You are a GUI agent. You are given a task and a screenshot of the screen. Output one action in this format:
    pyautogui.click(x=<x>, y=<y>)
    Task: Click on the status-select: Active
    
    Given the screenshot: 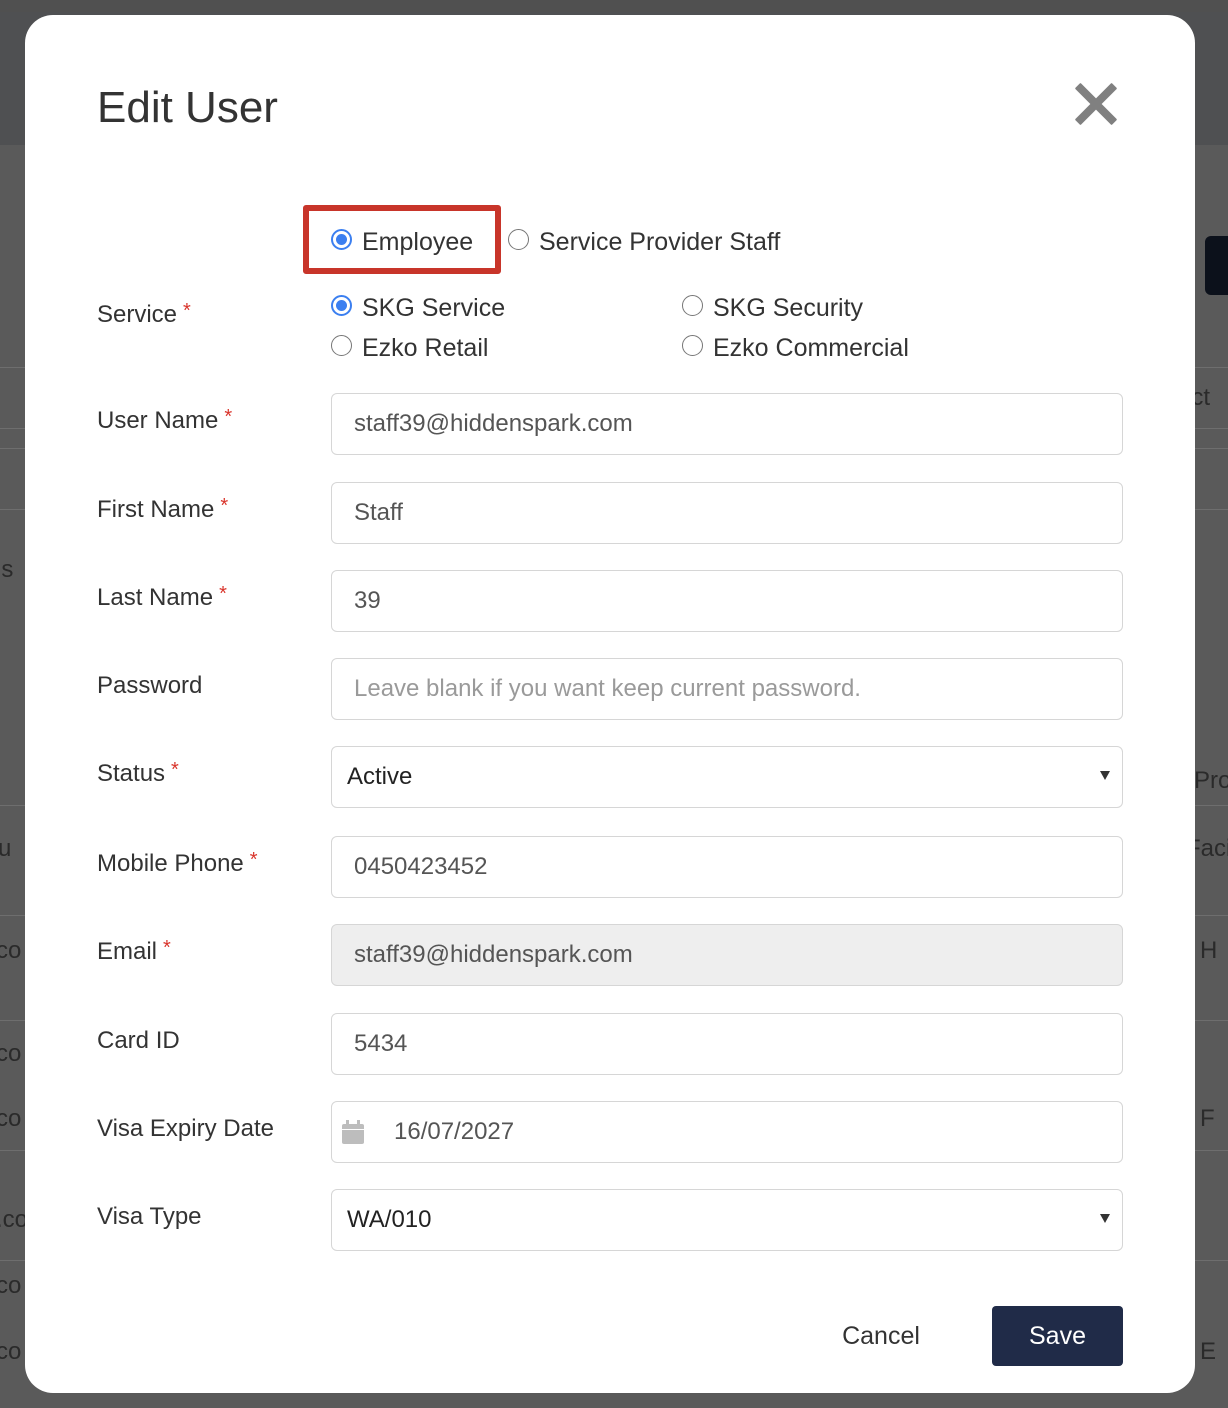 What is the action you would take?
    pyautogui.click(x=727, y=777)
    